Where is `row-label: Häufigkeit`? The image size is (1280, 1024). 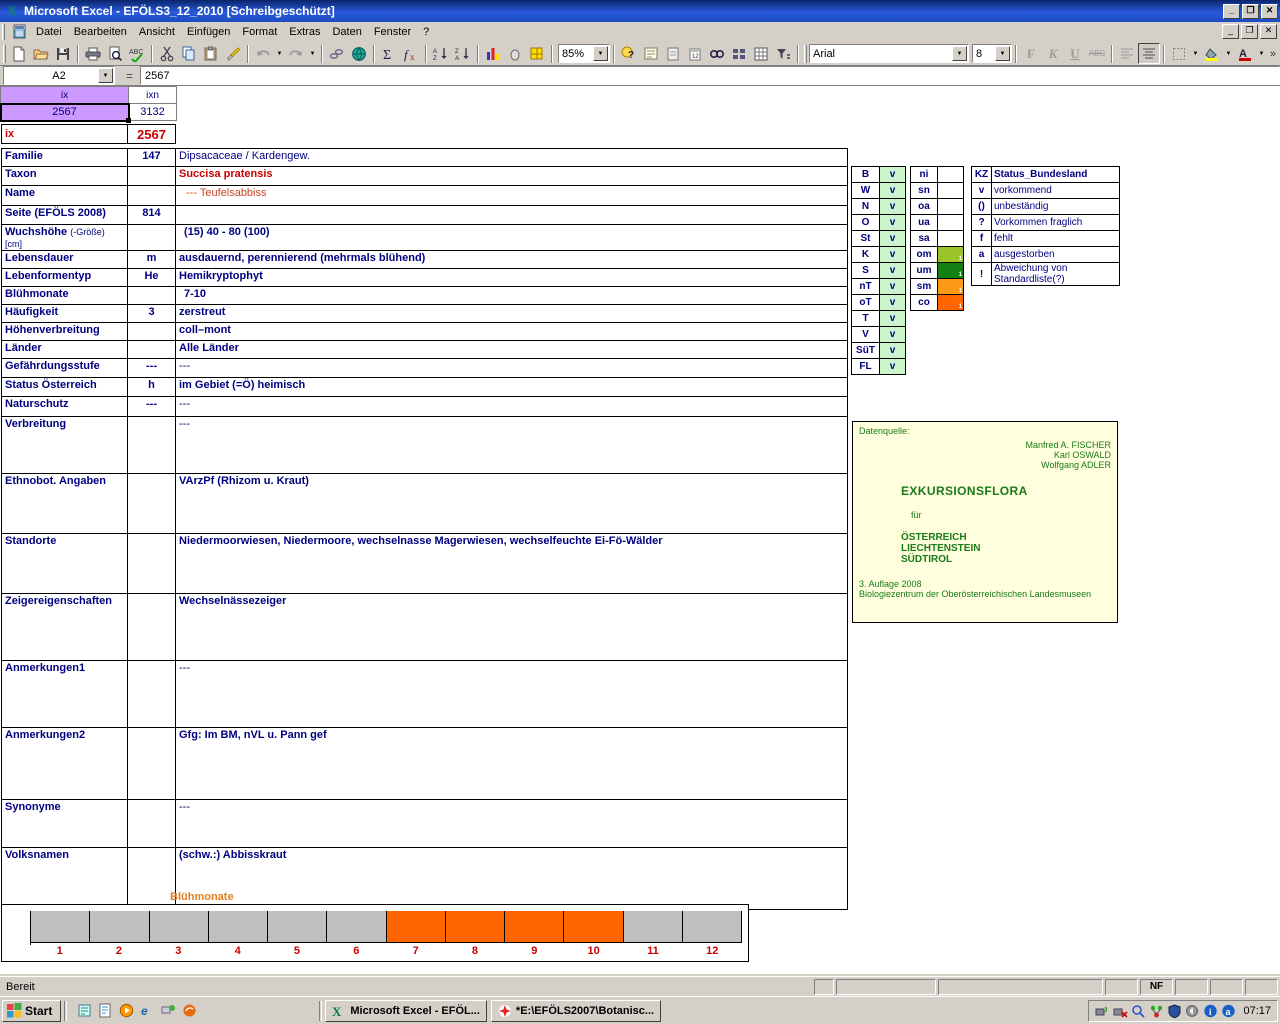
row-label: Häufigkeit is located at coordinates (64, 313).